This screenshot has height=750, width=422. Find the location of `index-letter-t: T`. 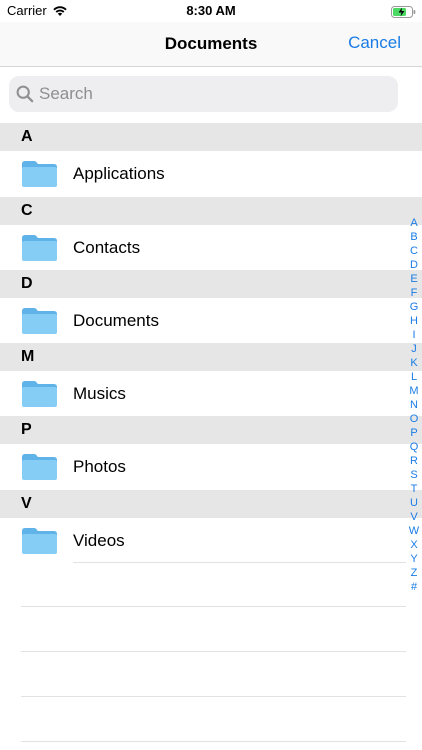

index-letter-t: T is located at coordinates (414, 489).